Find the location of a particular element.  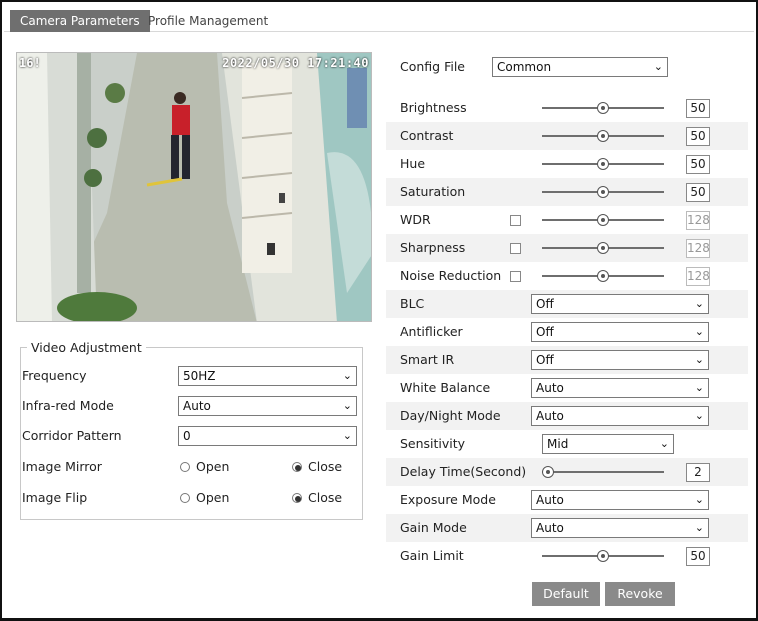

infrared-mode-value: Auto is located at coordinates (197, 406).